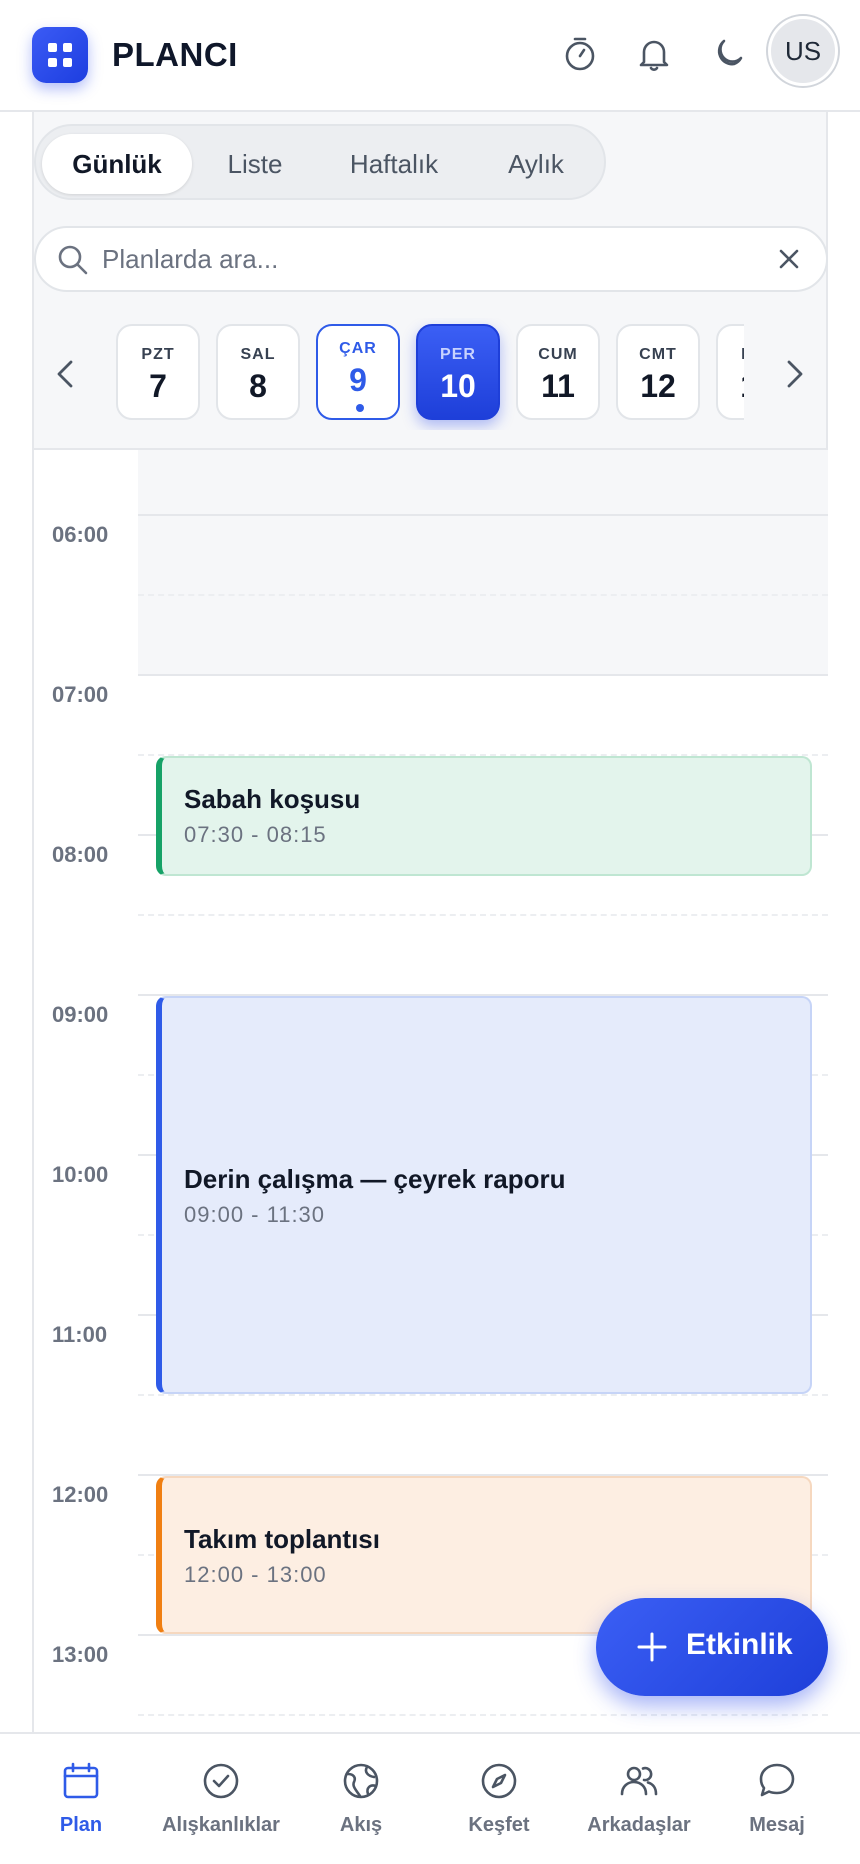 The height and width of the screenshot is (1864, 860). I want to click on nav-discover: Keşfet, so click(499, 1798).